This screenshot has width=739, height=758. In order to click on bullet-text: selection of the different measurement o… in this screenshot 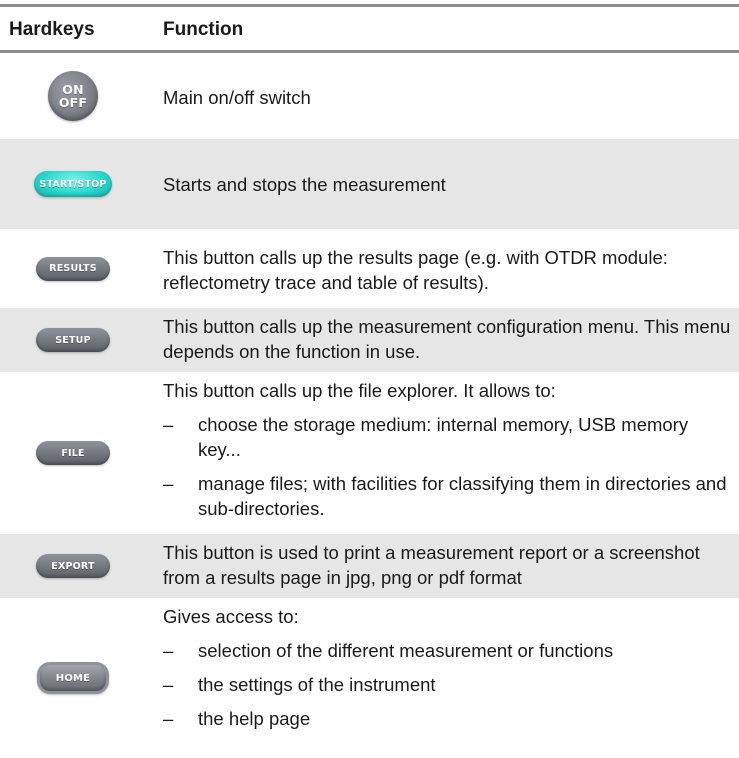, I will do `click(406, 650)`.